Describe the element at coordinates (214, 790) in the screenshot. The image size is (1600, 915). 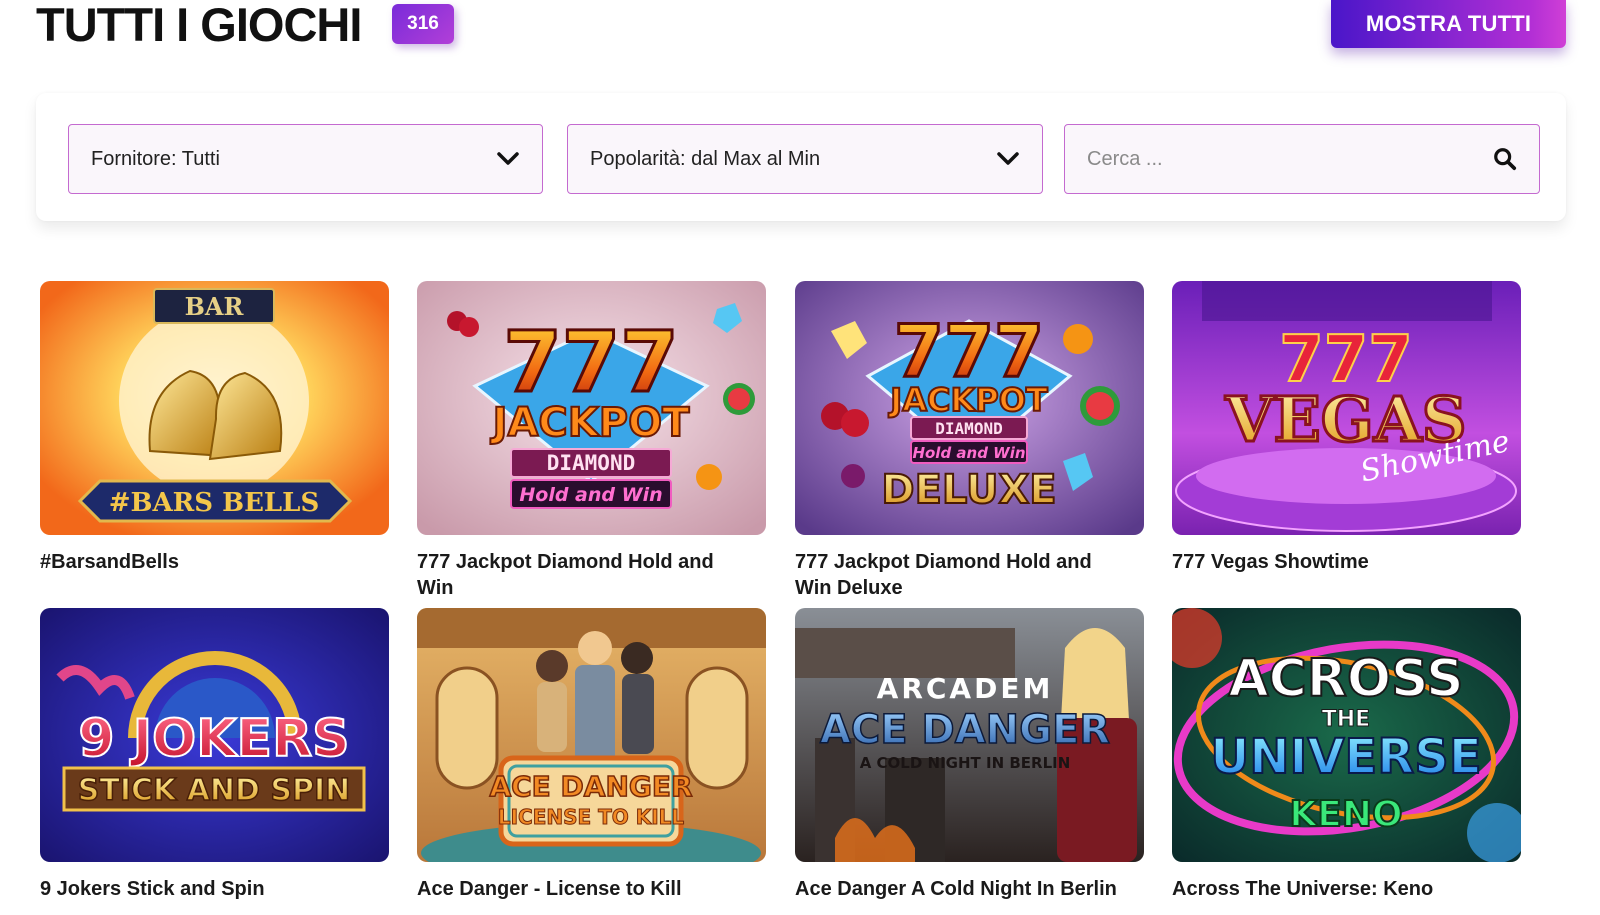
I see `art-text: STICK AND SPIN` at that location.